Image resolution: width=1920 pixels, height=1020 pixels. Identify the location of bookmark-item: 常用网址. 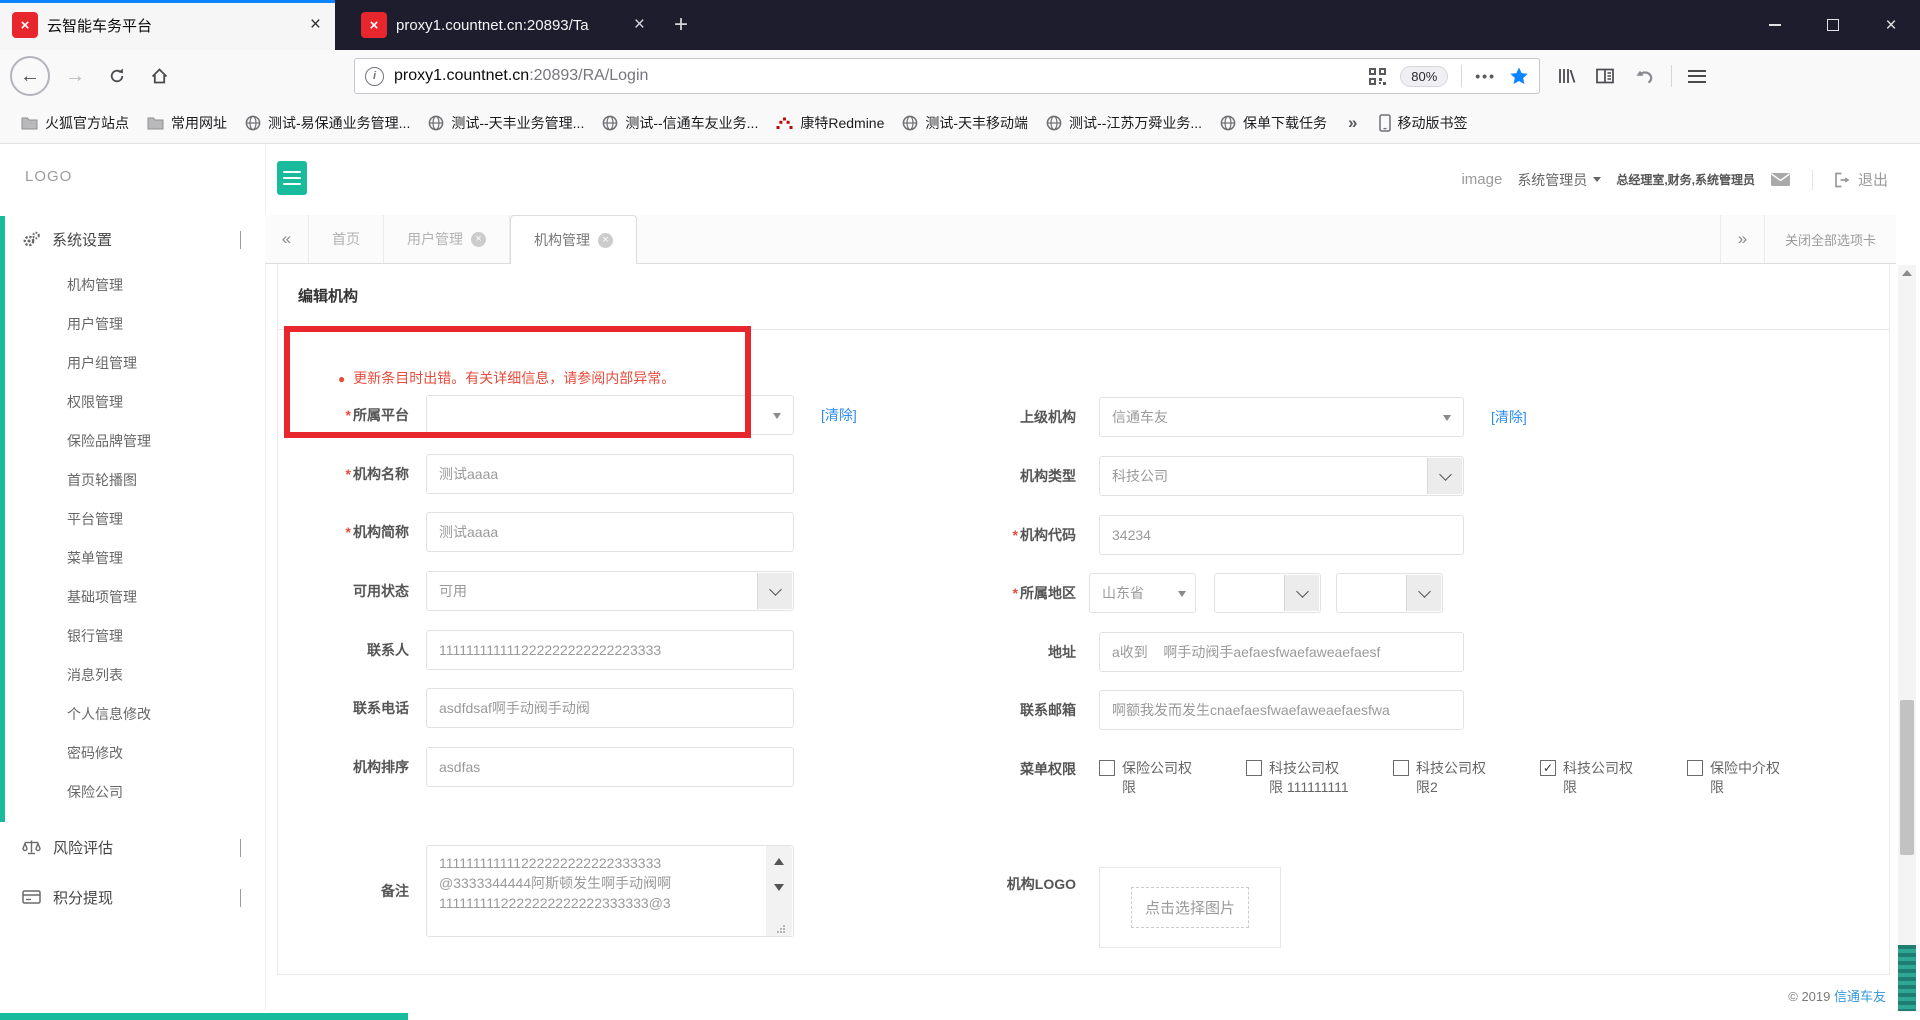
(187, 123).